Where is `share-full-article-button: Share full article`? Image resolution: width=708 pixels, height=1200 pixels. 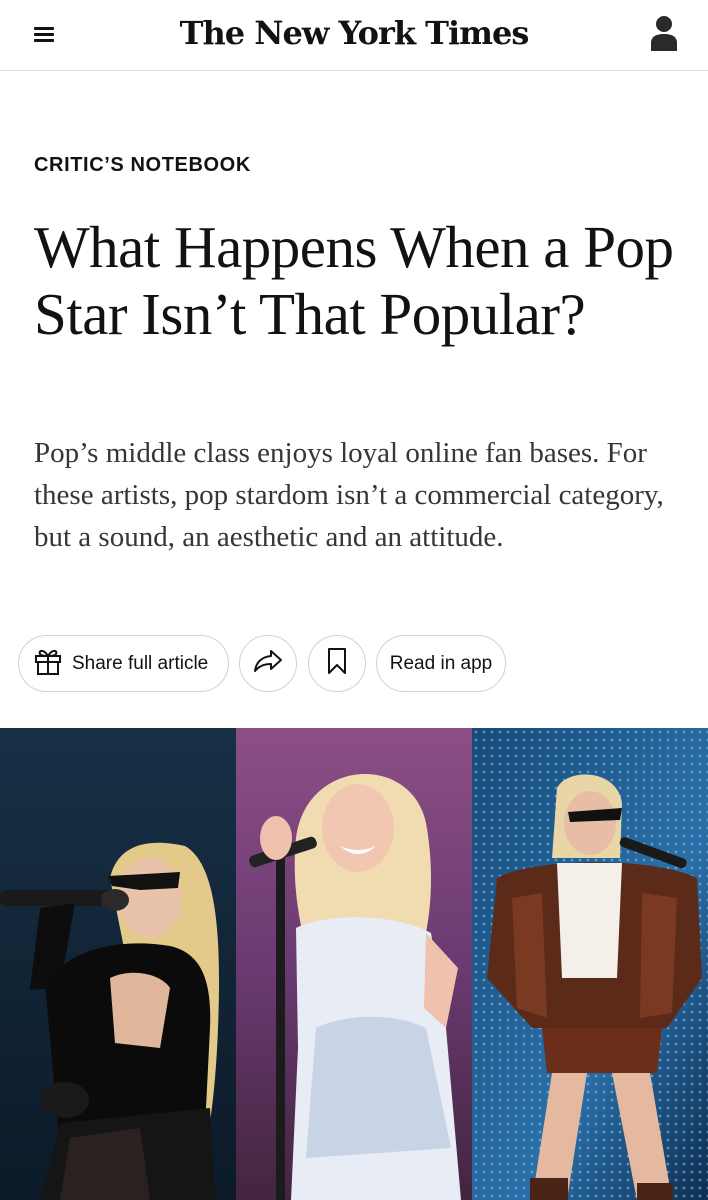 share-full-article-button: Share full article is located at coordinates (123, 663).